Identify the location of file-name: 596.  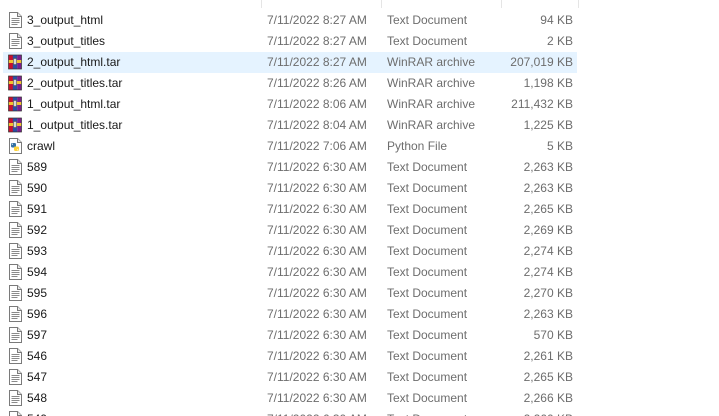
(37, 314).